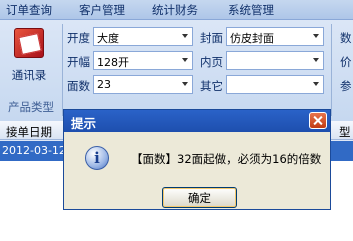 The image size is (353, 241). Describe the element at coordinates (211, 38) in the screenshot. I see `fengmian-label: 封面` at that location.